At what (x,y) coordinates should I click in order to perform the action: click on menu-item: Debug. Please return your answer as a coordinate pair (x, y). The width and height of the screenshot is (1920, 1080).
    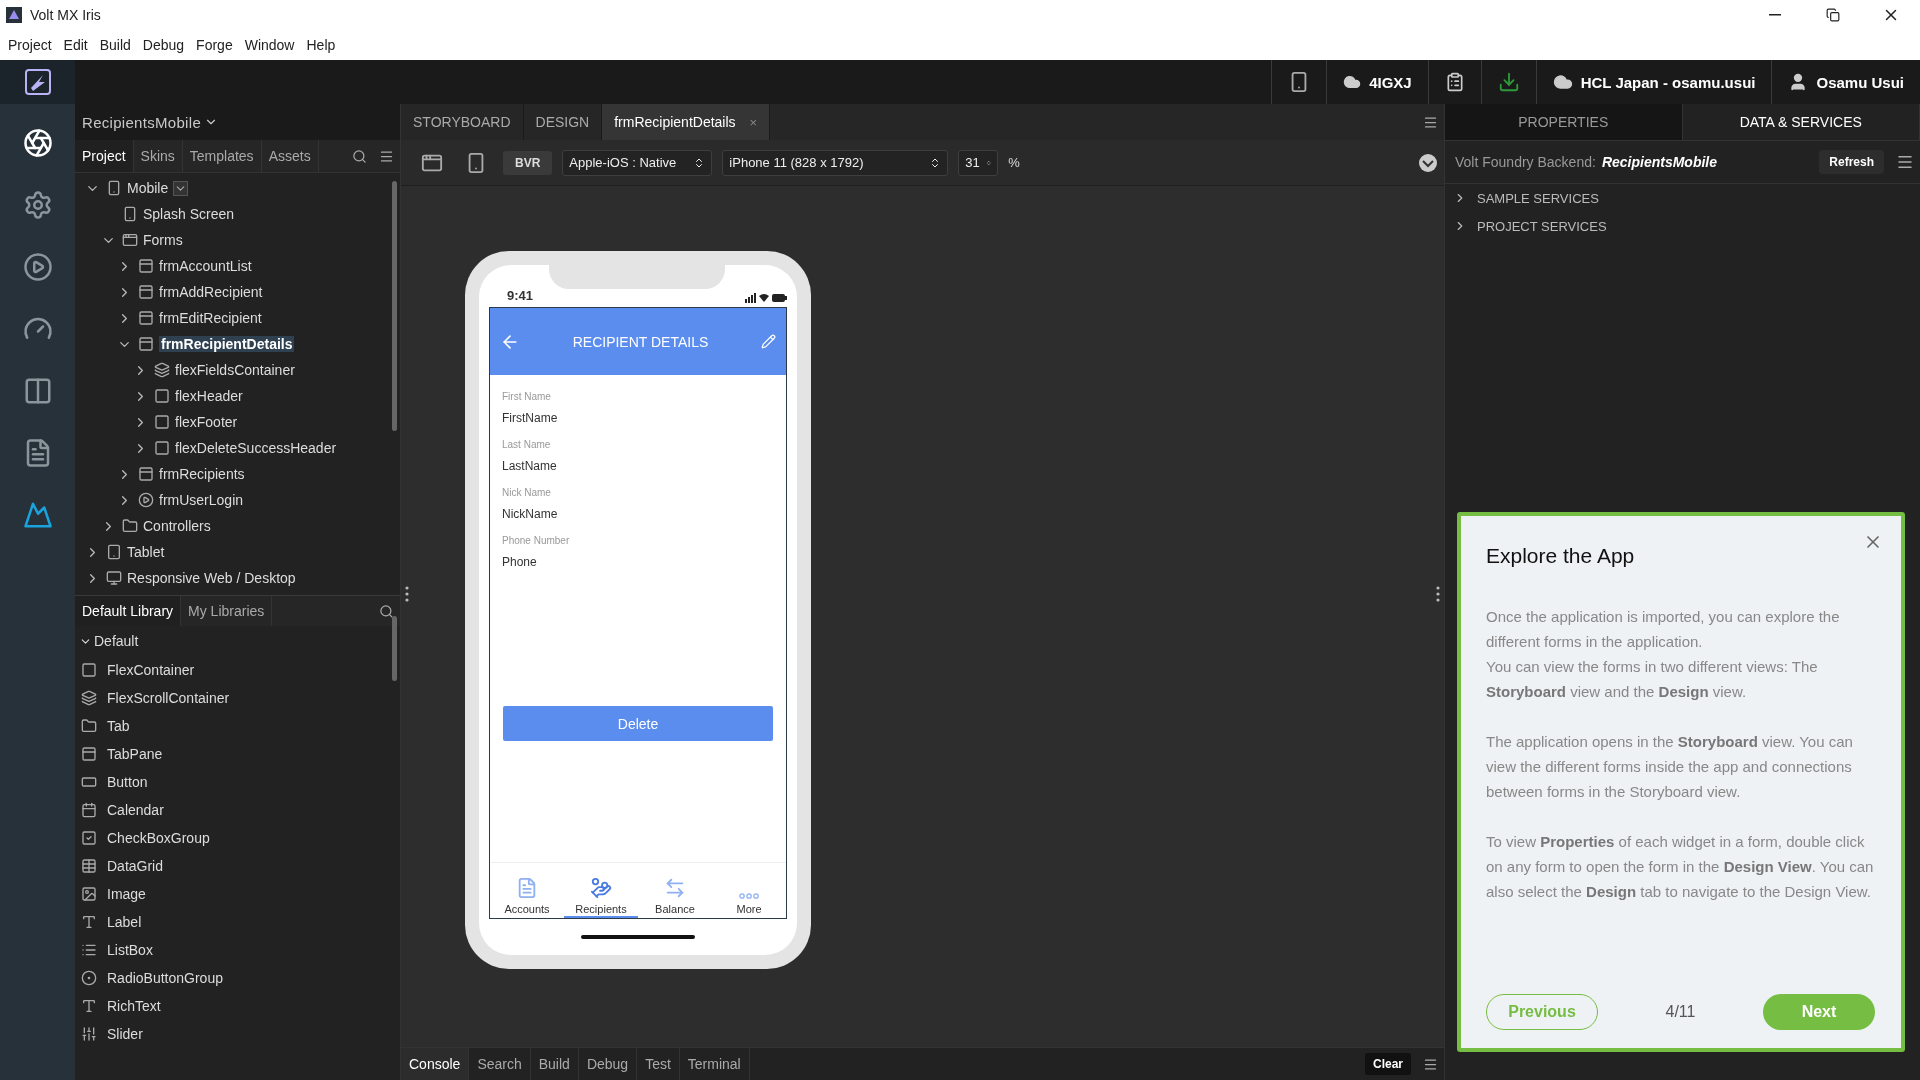
    Looking at the image, I should click on (163, 44).